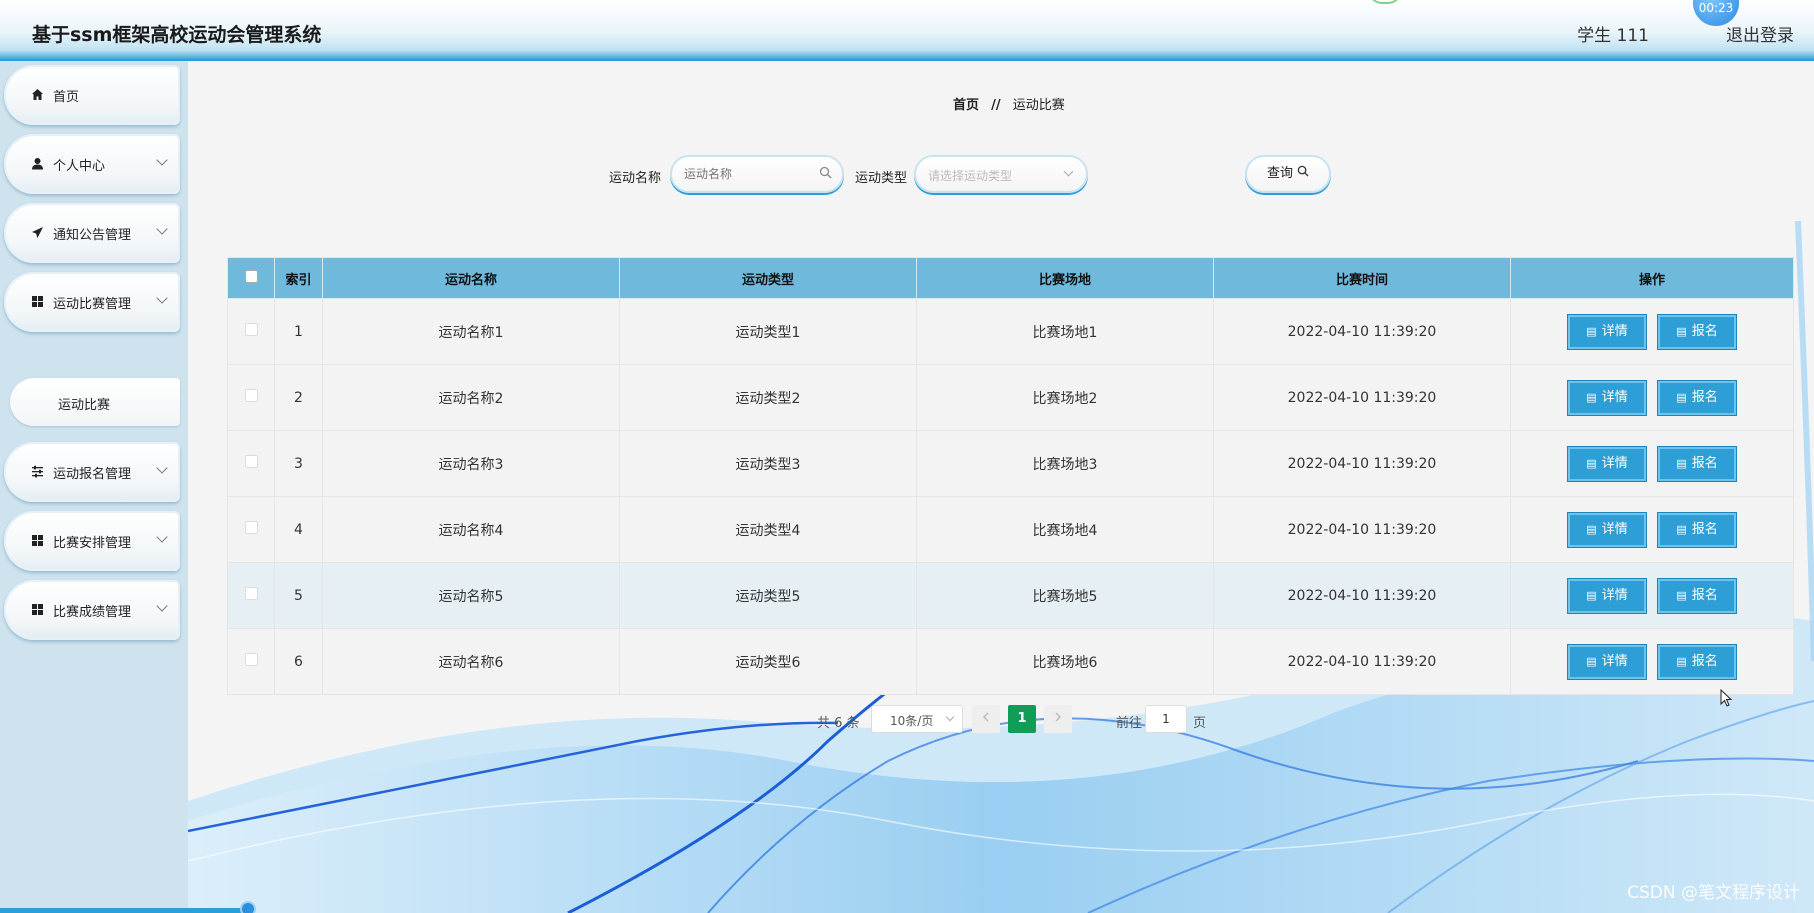 The width and height of the screenshot is (1814, 913). What do you see at coordinates (92, 235) in the screenshot?
I see `sidebar-item-label: 通知公告管理` at bounding box center [92, 235].